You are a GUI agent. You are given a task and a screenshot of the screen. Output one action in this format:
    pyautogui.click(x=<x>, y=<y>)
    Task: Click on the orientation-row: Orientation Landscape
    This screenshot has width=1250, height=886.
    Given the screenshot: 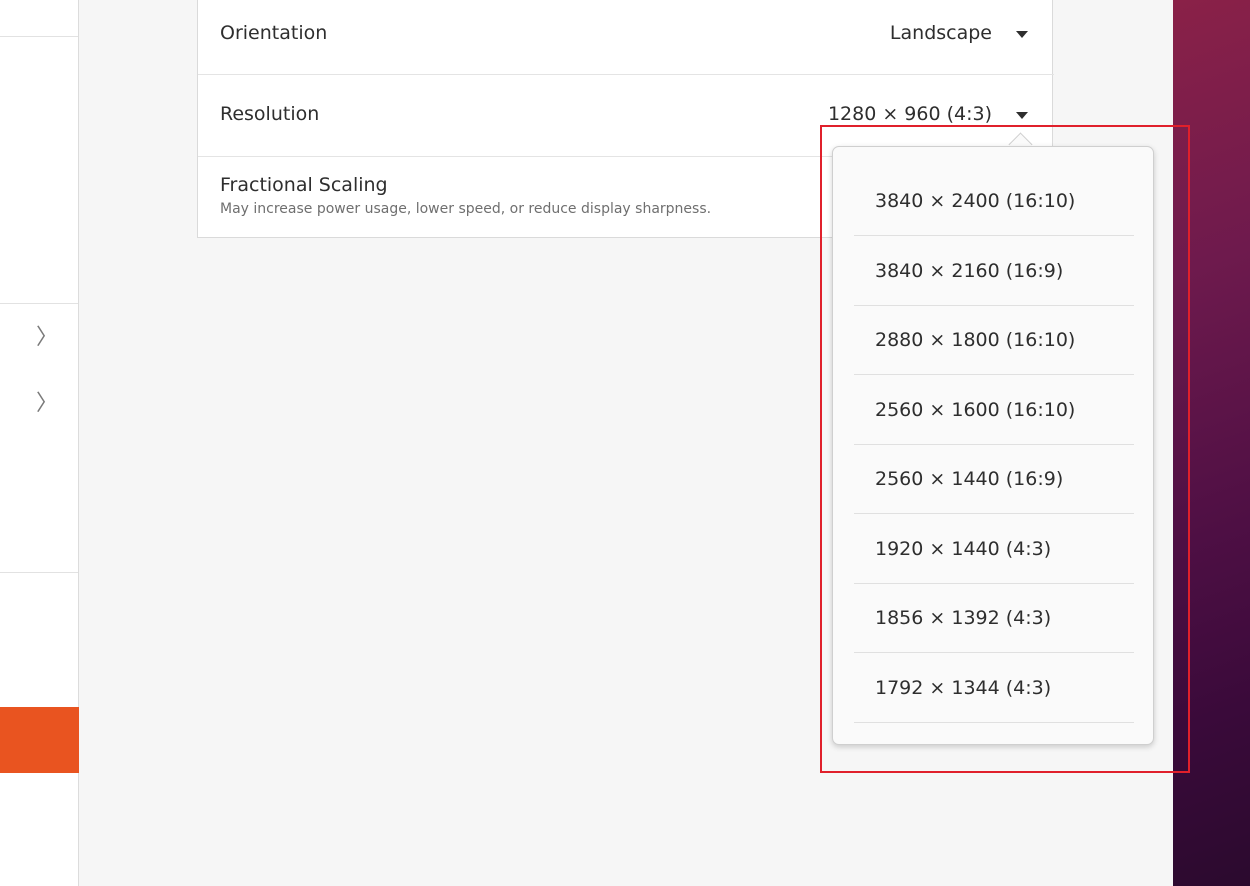 What is the action you would take?
    pyautogui.click(x=626, y=37)
    